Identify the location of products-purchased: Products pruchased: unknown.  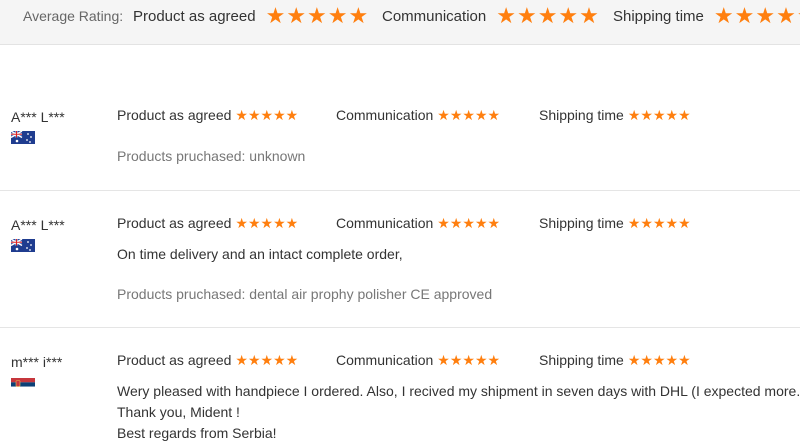
(211, 156).